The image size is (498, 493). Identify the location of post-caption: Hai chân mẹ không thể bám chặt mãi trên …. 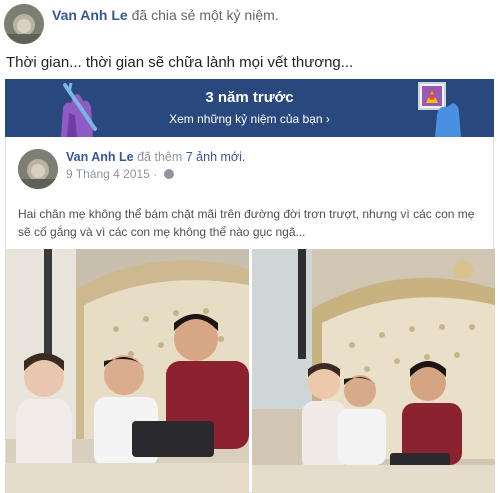
(246, 223).